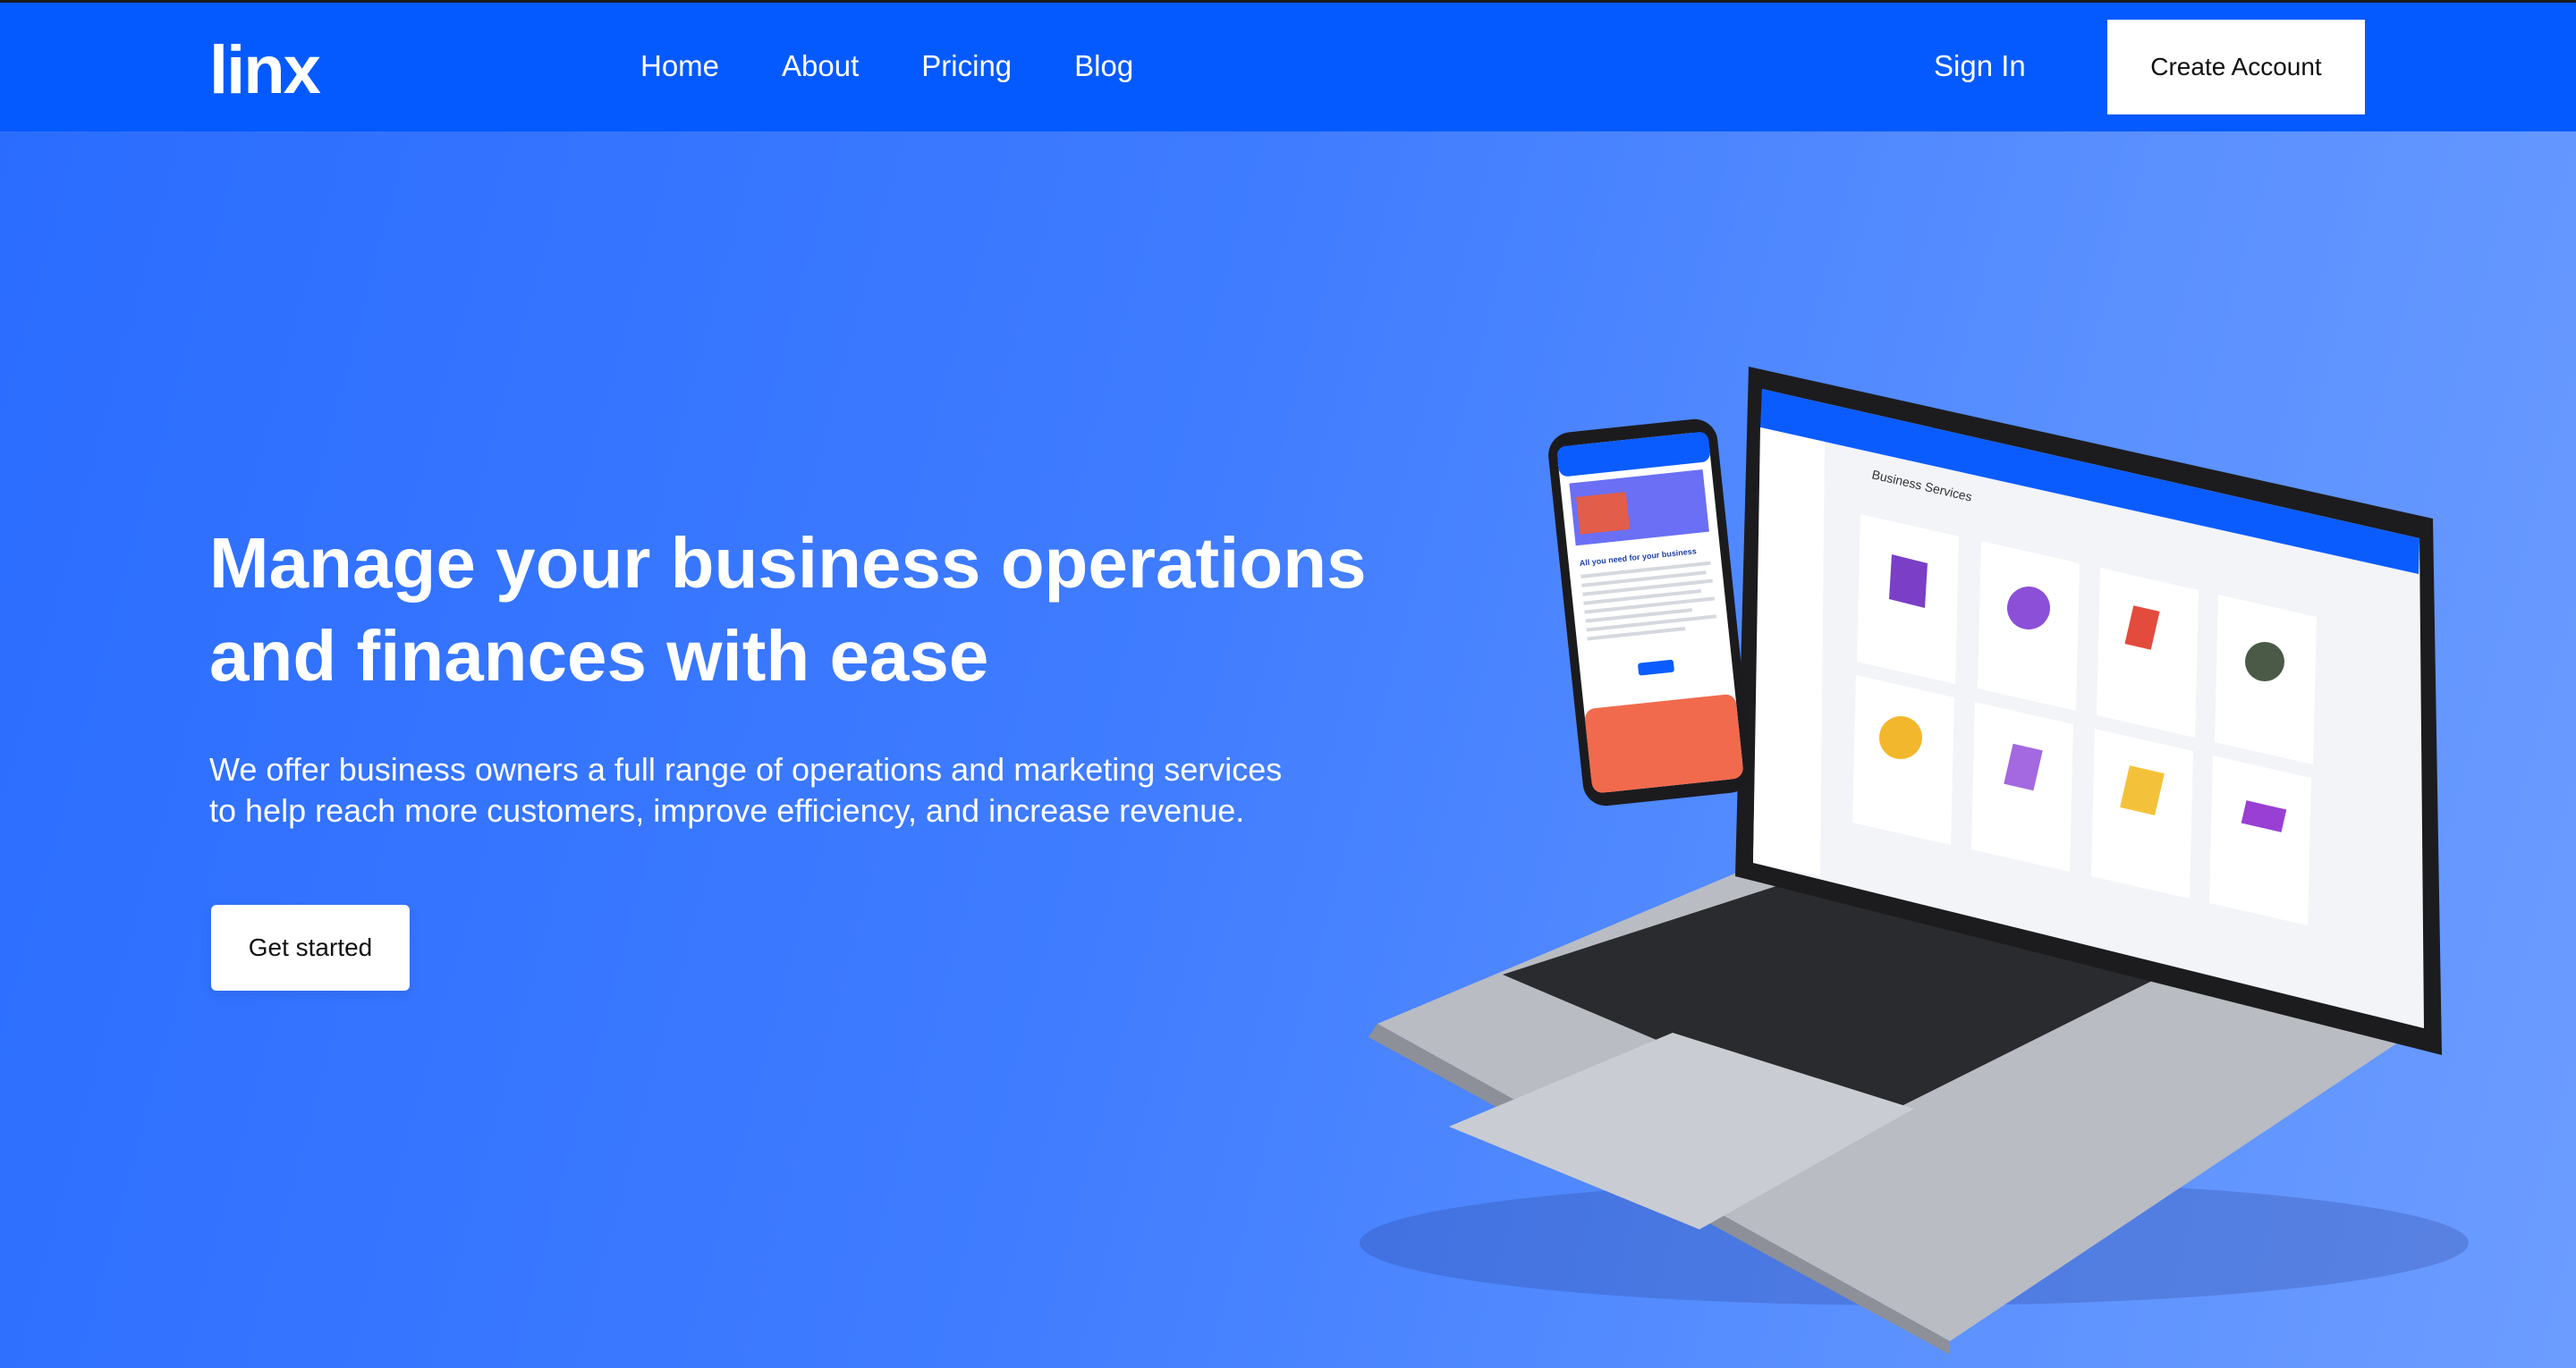  What do you see at coordinates (966, 66) in the screenshot?
I see `nav-pricing-link: Pricing` at bounding box center [966, 66].